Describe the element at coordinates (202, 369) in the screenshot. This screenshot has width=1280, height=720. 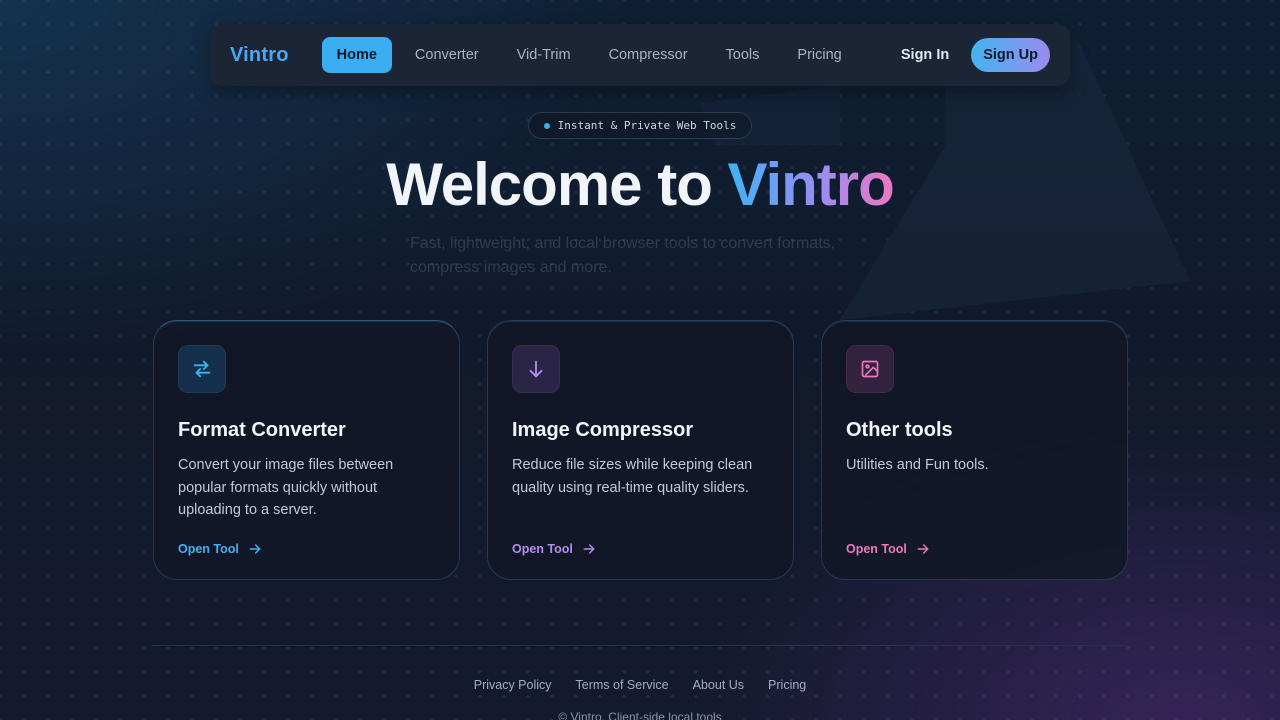
I see `swap-arrows-icon` at that location.